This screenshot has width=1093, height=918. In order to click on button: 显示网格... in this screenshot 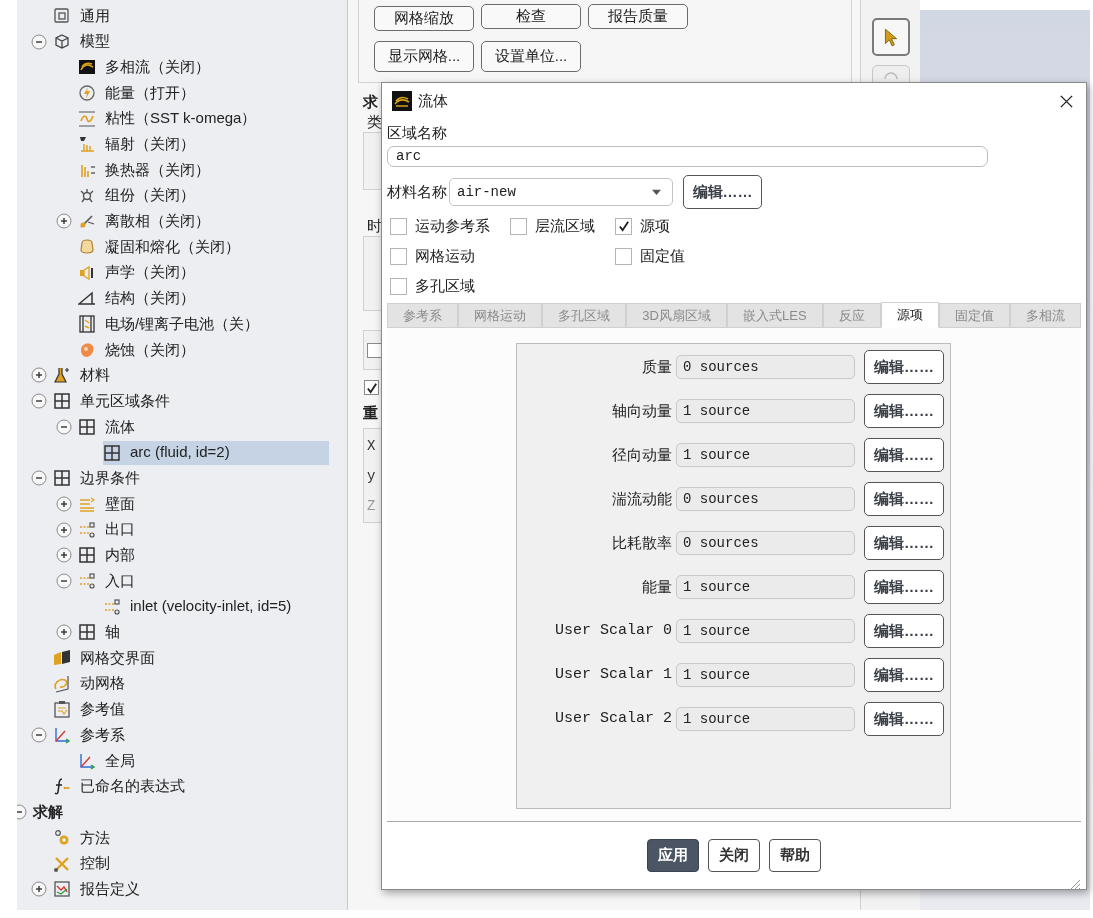, I will do `click(424, 56)`.